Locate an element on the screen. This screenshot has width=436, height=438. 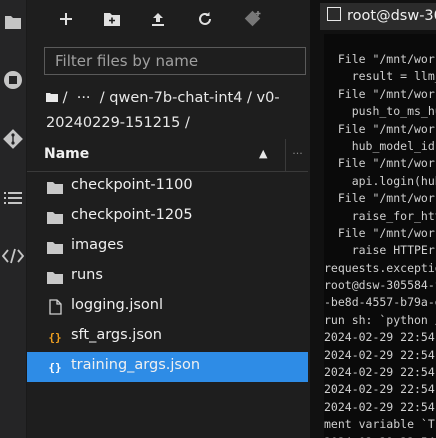
file-row-sft-args-json: {} sft_args.json is located at coordinates (167, 337).